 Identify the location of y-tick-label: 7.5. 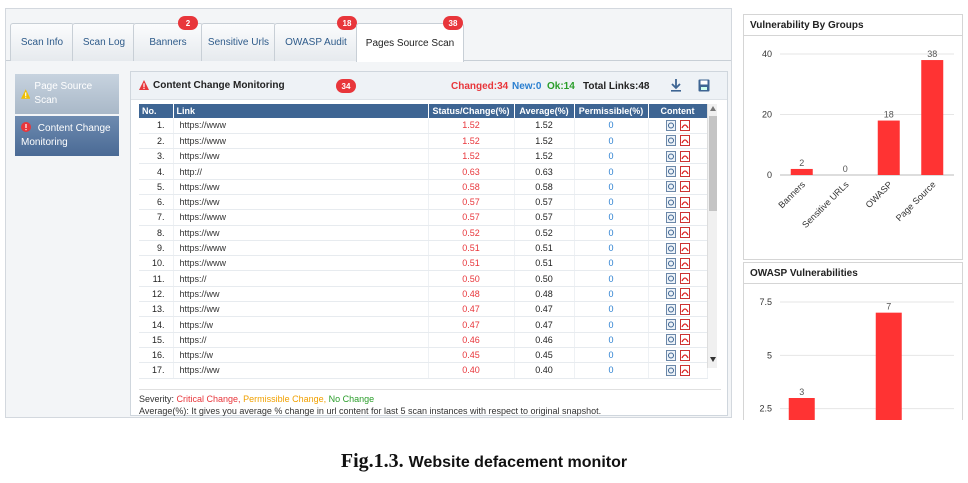
(765, 302).